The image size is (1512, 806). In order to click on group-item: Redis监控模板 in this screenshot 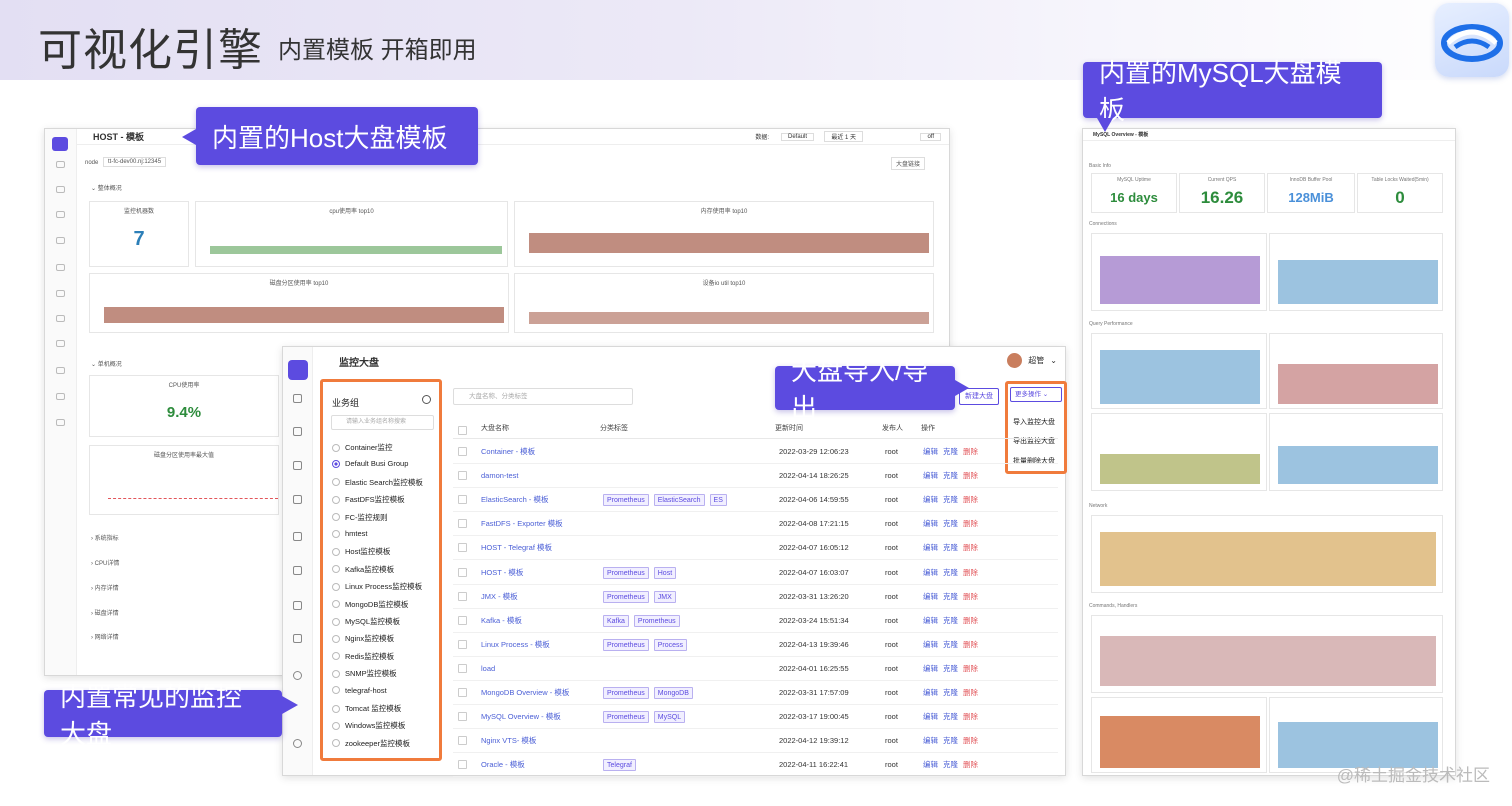, I will do `click(363, 656)`.